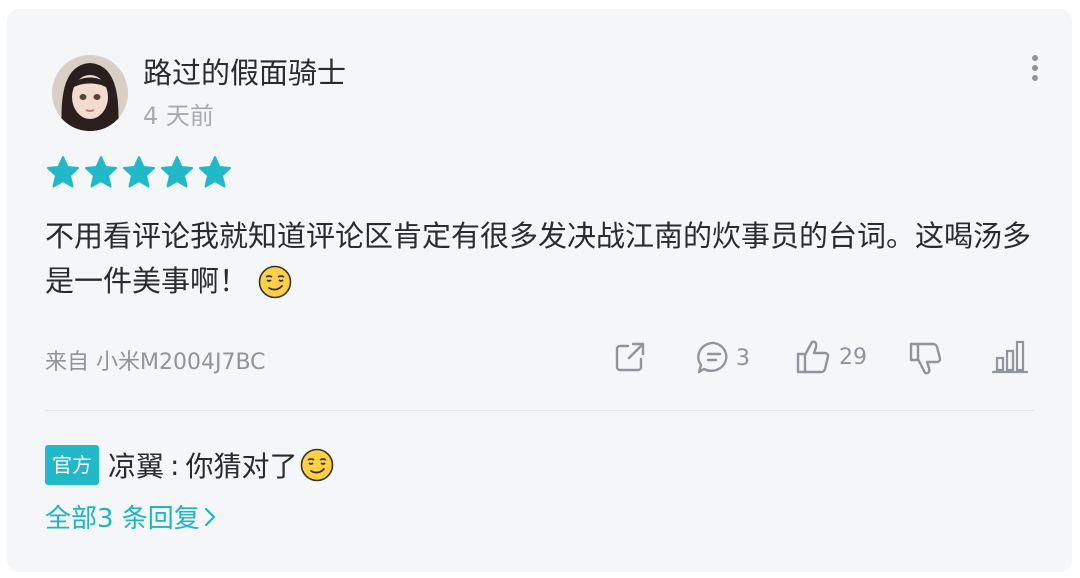  I want to click on star-rating, so click(139, 172).